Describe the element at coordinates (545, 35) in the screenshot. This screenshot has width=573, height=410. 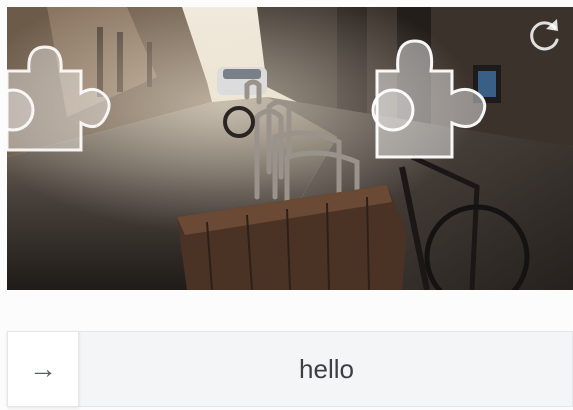
I see `refresh-icon` at that location.